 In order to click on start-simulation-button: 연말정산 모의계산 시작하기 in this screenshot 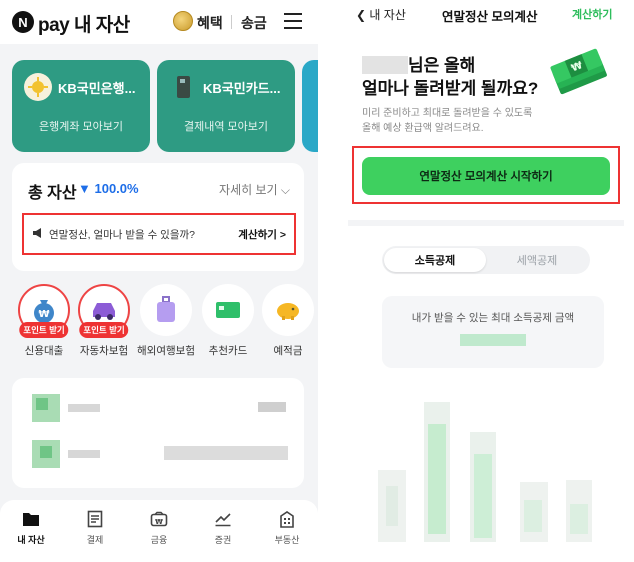, I will do `click(486, 176)`.